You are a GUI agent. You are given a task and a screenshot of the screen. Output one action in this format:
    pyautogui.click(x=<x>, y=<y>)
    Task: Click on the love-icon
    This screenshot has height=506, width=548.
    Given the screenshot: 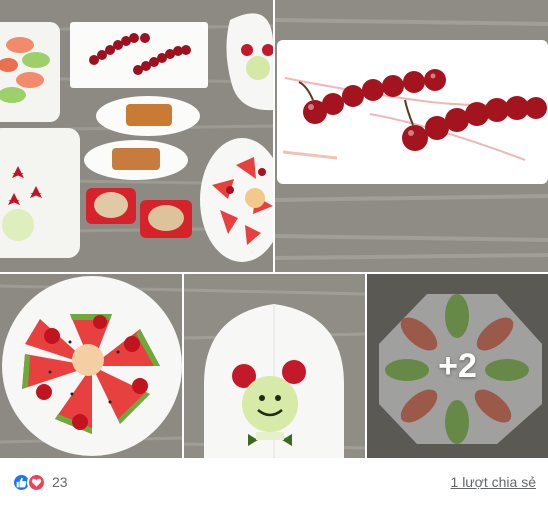 What is the action you would take?
    pyautogui.click(x=36, y=482)
    